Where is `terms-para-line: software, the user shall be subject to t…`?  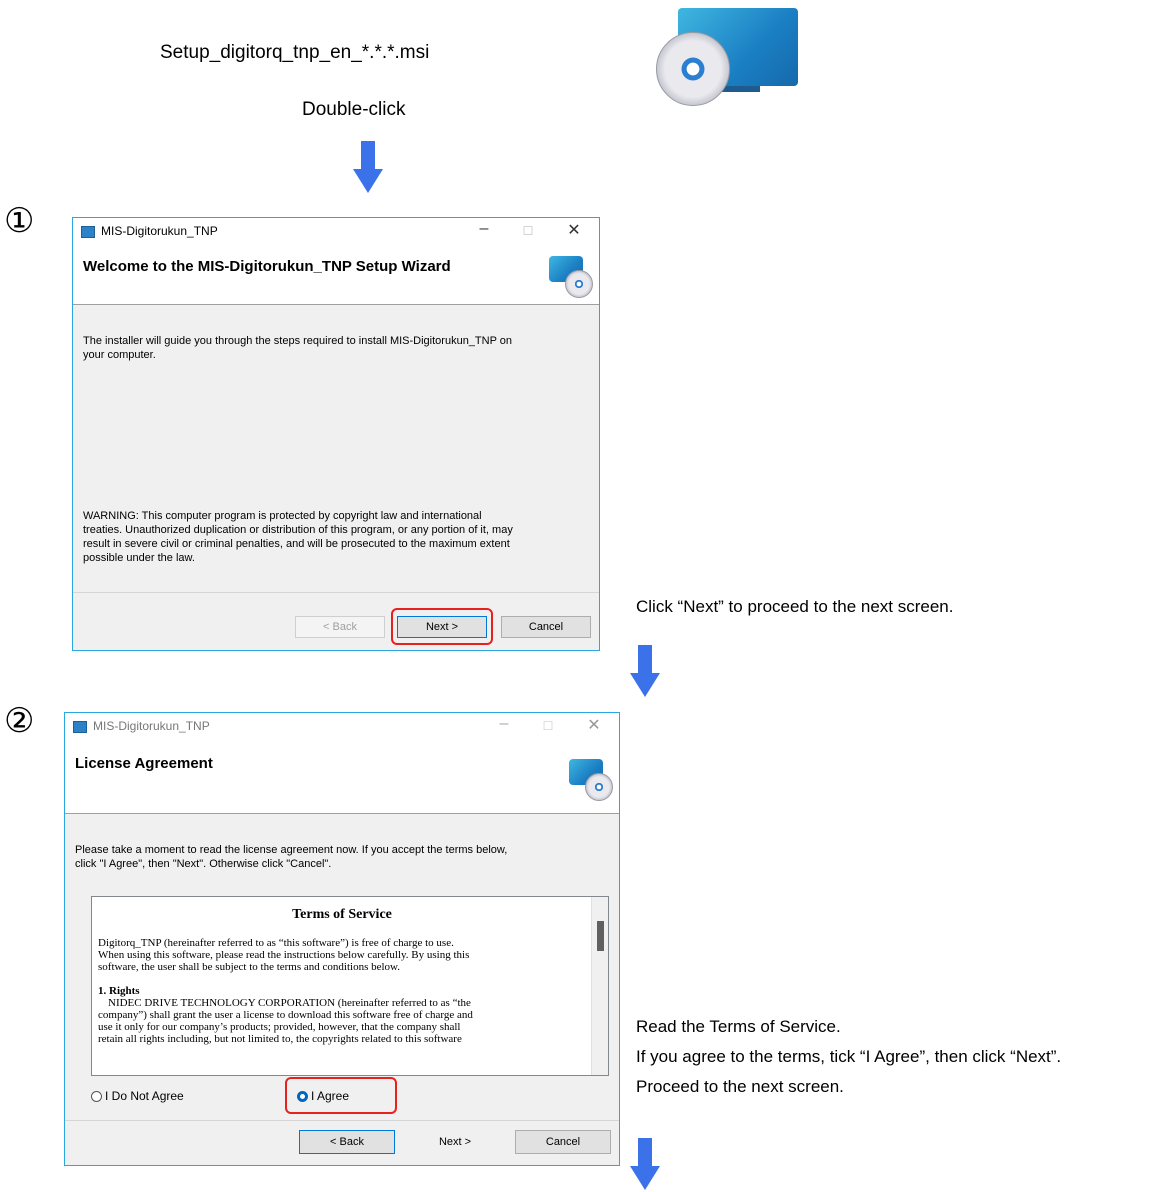 terms-para-line: software, the user shall be subject to t… is located at coordinates (249, 967).